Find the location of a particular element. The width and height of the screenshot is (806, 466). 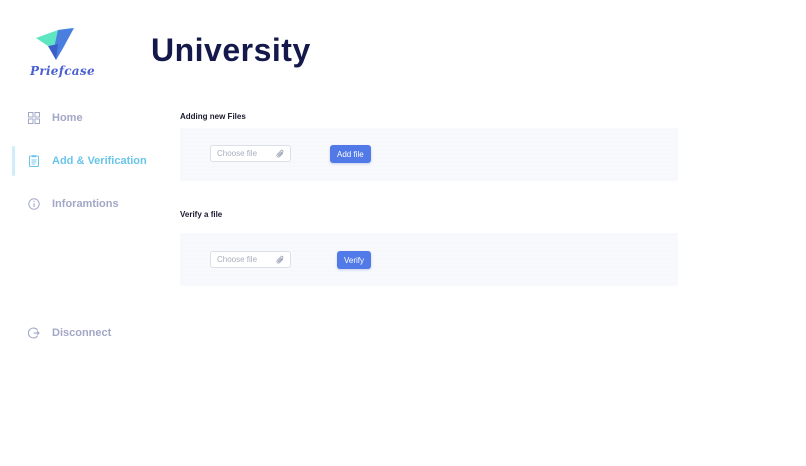

logout-icon is located at coordinates (34, 333).